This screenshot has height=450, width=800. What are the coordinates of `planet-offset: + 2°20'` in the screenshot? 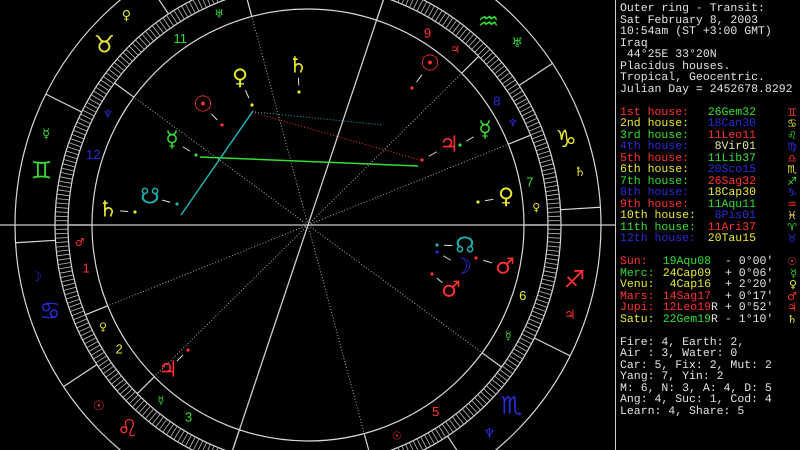 It's located at (749, 284).